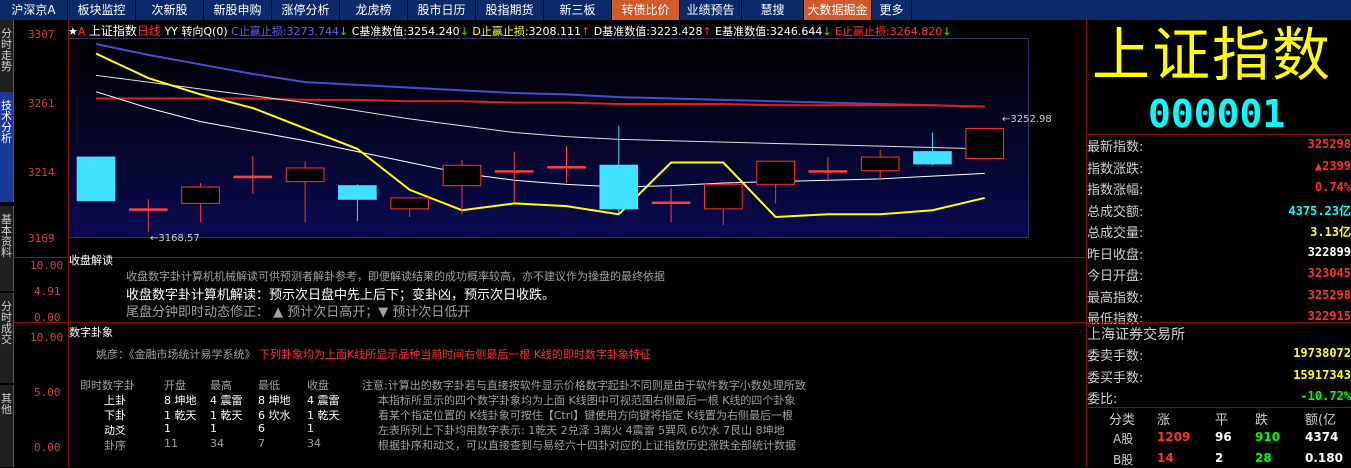  What do you see at coordinates (261, 443) in the screenshot?
I see `hex-cell: 7` at bounding box center [261, 443].